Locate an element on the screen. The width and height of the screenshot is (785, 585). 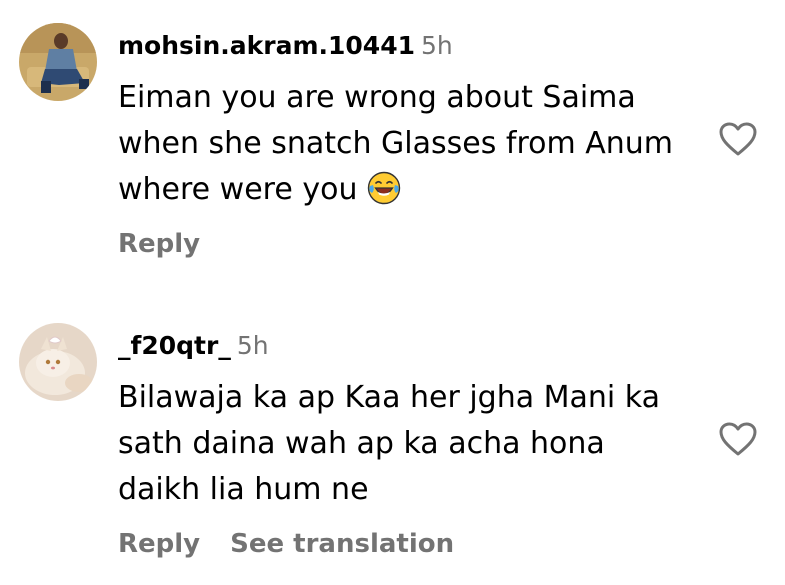
comment-line: where were you is located at coordinates (238, 189).